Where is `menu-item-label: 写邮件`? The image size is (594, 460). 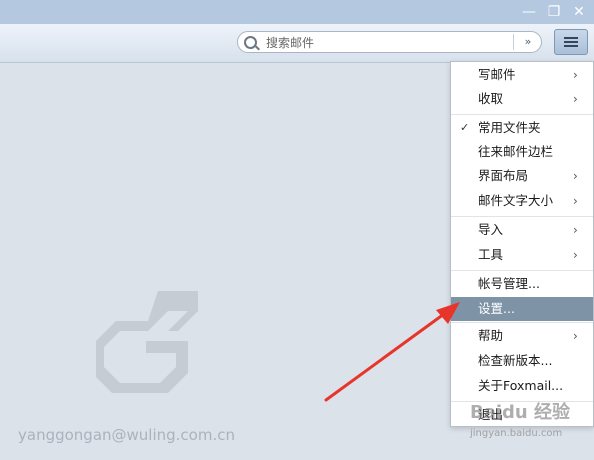
menu-item-label: 写邮件 is located at coordinates (497, 74).